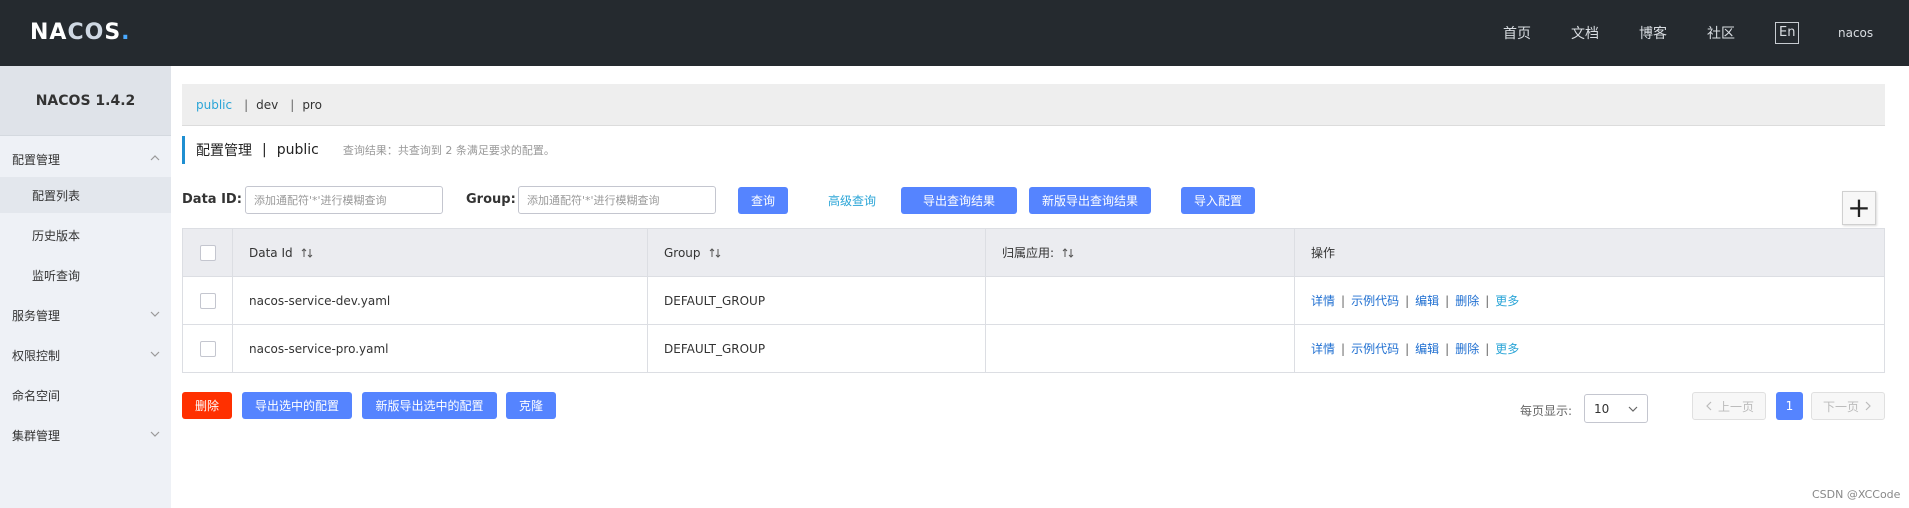 Image resolution: width=1909 pixels, height=508 pixels. I want to click on logo-text-na: NA, so click(49, 32).